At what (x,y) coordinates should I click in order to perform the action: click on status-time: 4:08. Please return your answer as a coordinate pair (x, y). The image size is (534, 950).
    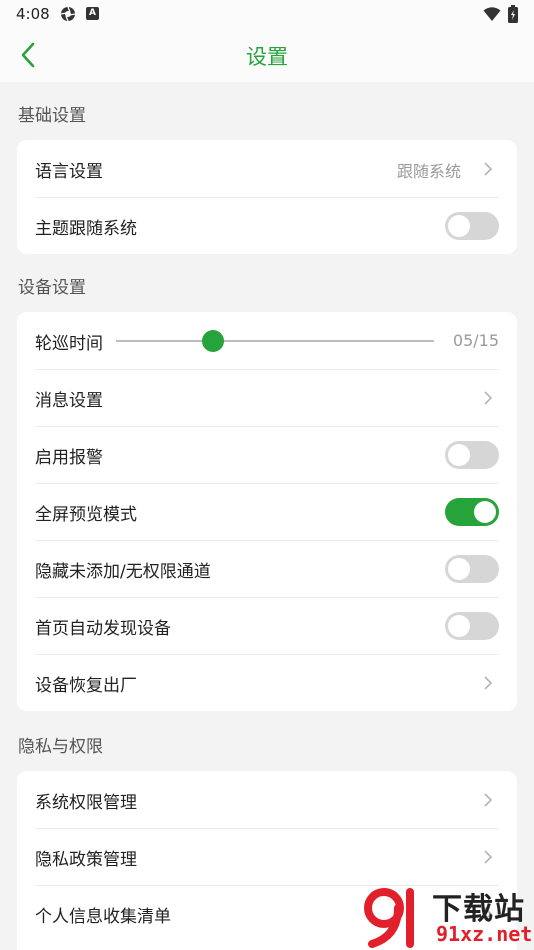
    Looking at the image, I should click on (33, 14).